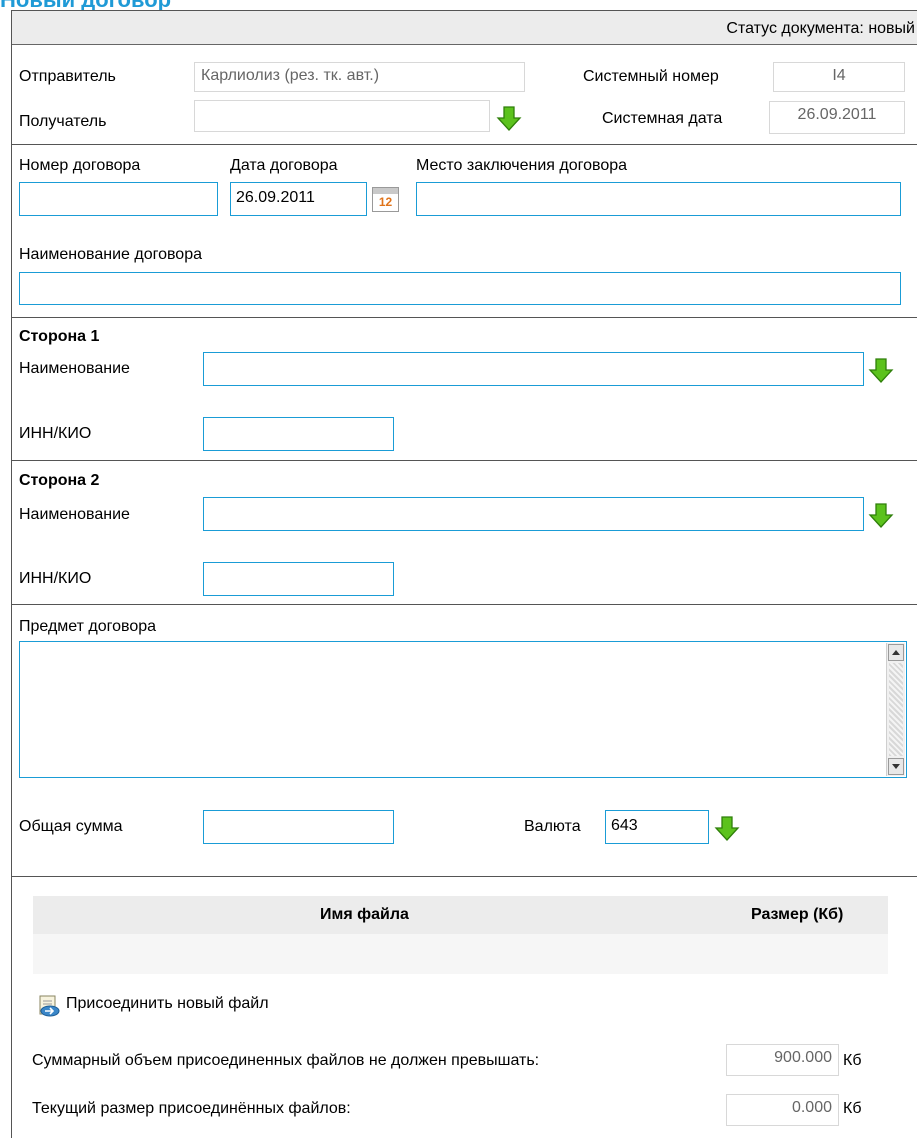 The height and width of the screenshot is (1138, 917). I want to click on calendar-icon: 12, so click(385, 199).